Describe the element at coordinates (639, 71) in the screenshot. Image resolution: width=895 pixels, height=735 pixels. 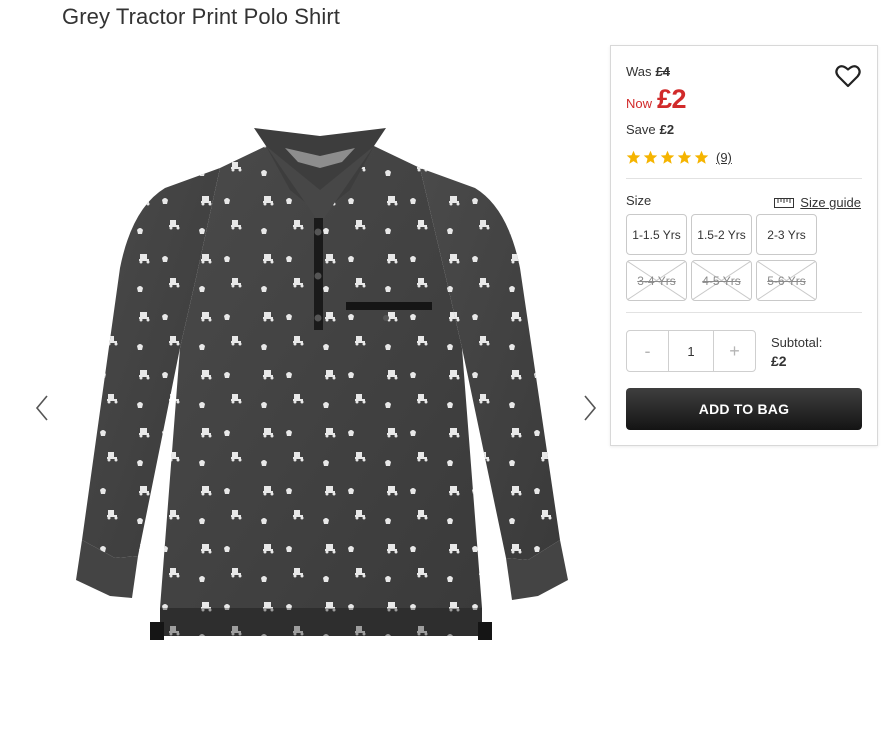
I see `was-label: Was` at that location.